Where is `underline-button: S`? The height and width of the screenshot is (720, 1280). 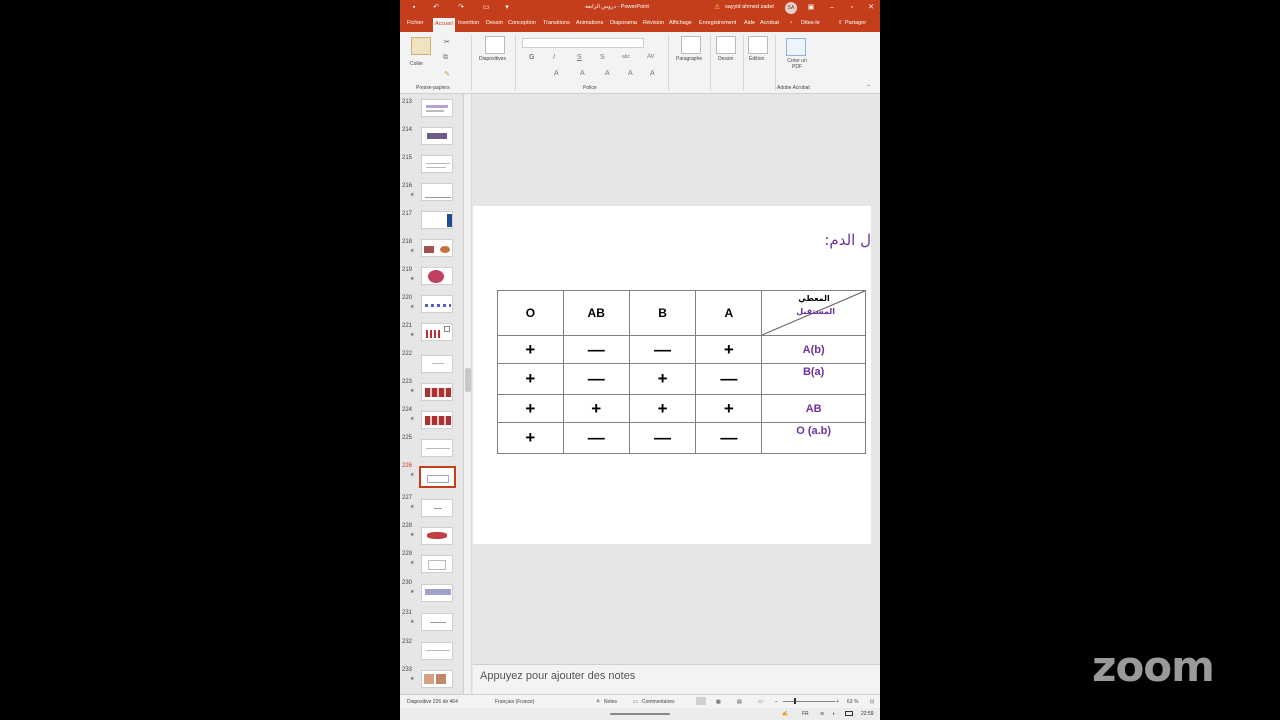
underline-button: S is located at coordinates (579, 57).